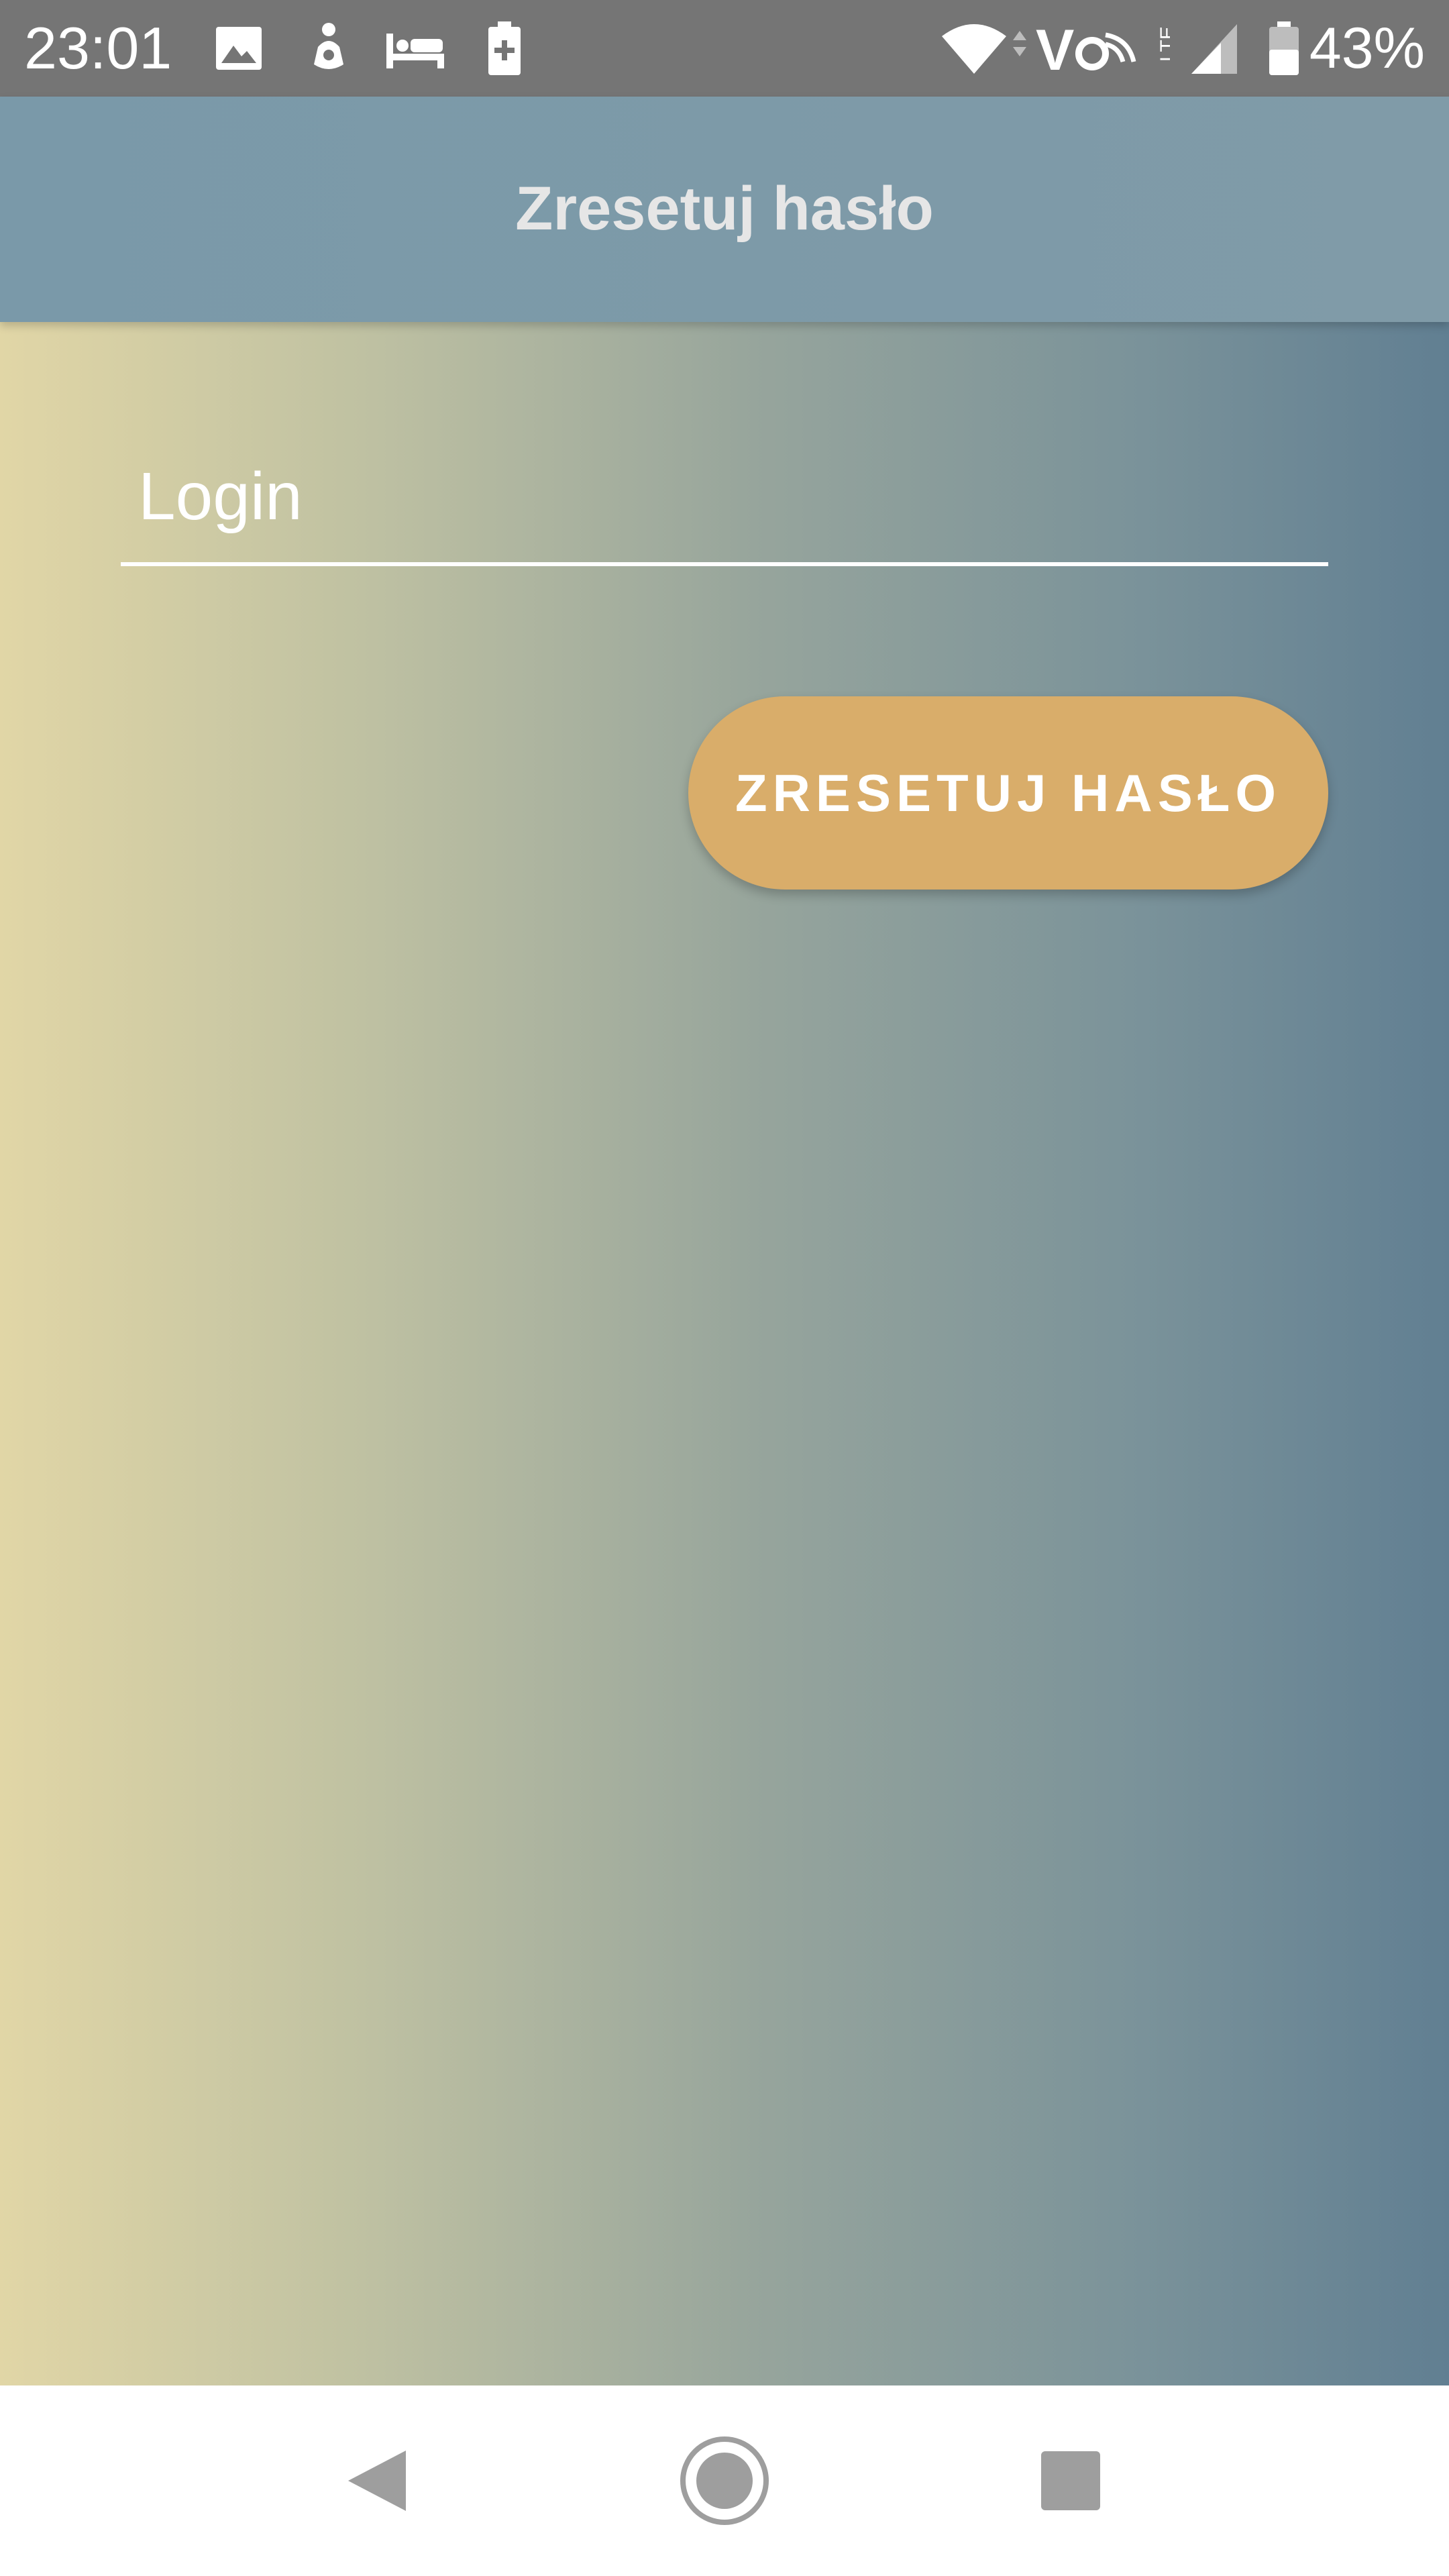  Describe the element at coordinates (724, 496) in the screenshot. I see `login-input` at that location.